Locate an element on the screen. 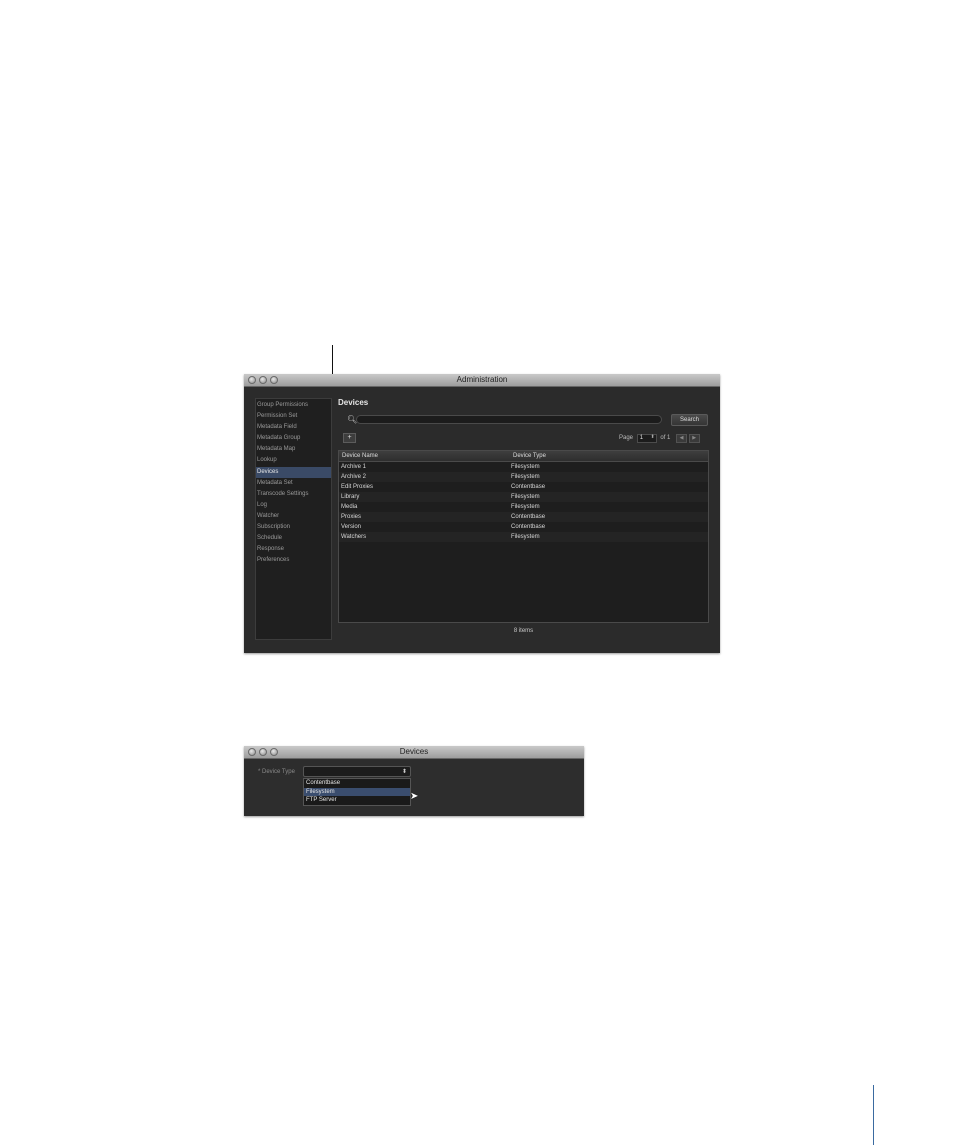 The height and width of the screenshot is (1145, 954). table-row: Archive 1 Filesystem is located at coordinates (523, 467).